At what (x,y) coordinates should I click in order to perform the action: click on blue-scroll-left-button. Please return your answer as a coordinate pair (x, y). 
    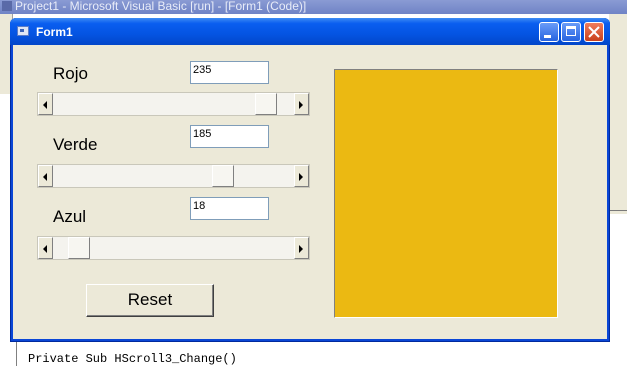
    Looking at the image, I should click on (45, 248).